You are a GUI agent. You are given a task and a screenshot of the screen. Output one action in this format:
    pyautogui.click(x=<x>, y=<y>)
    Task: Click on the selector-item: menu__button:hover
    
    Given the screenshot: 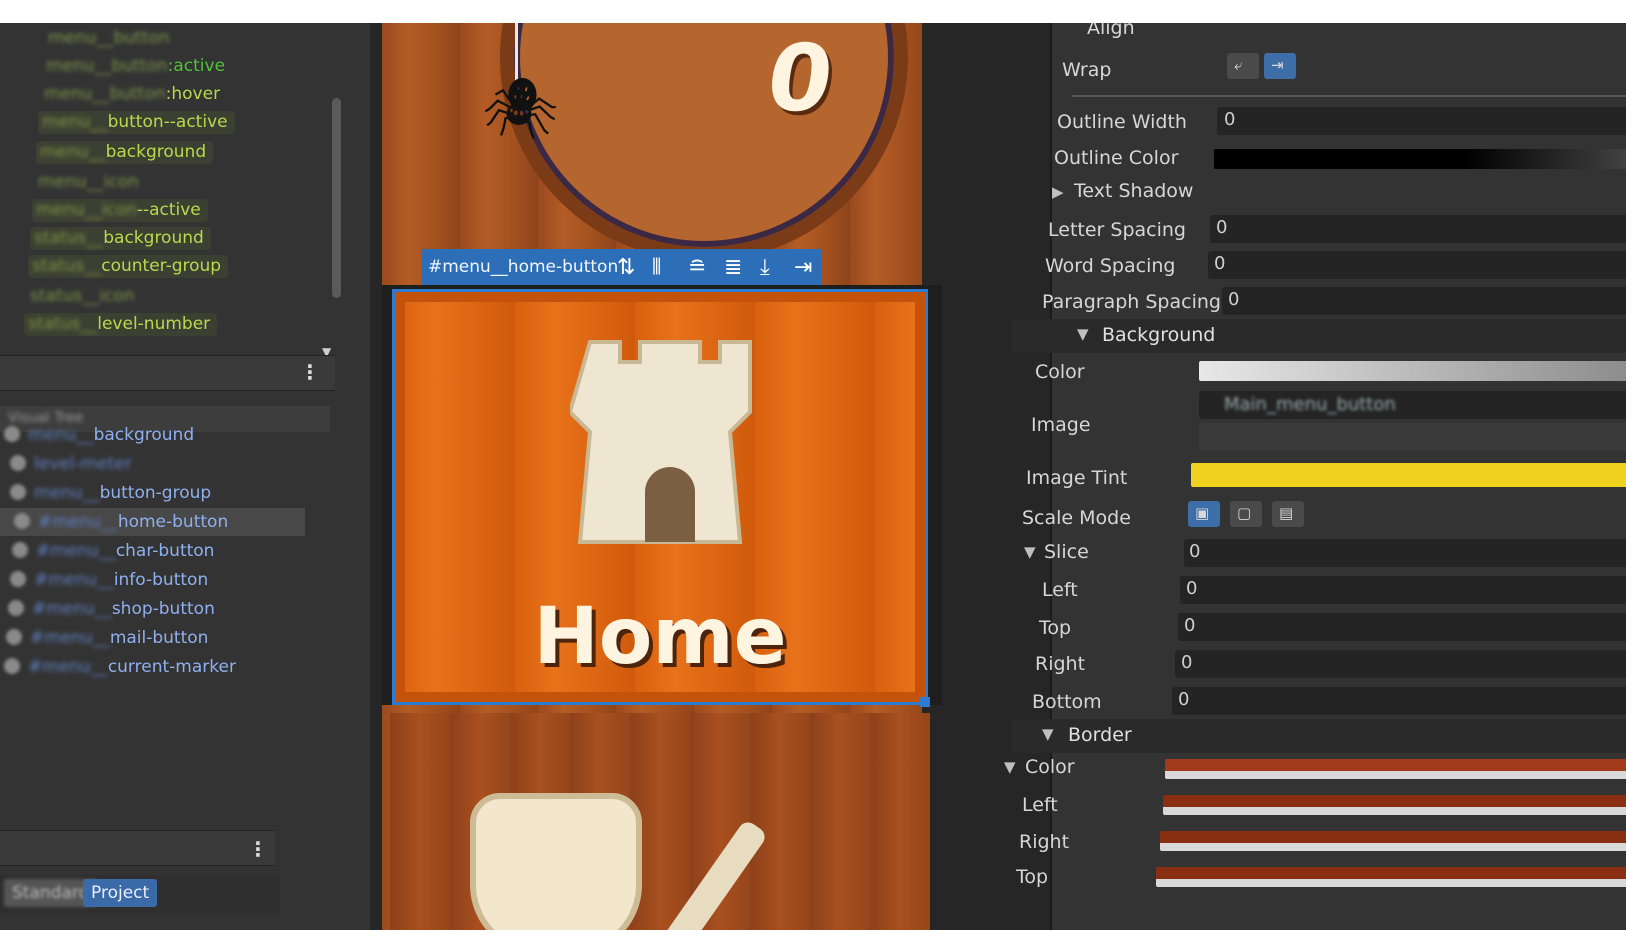 What is the action you would take?
    pyautogui.click(x=133, y=94)
    